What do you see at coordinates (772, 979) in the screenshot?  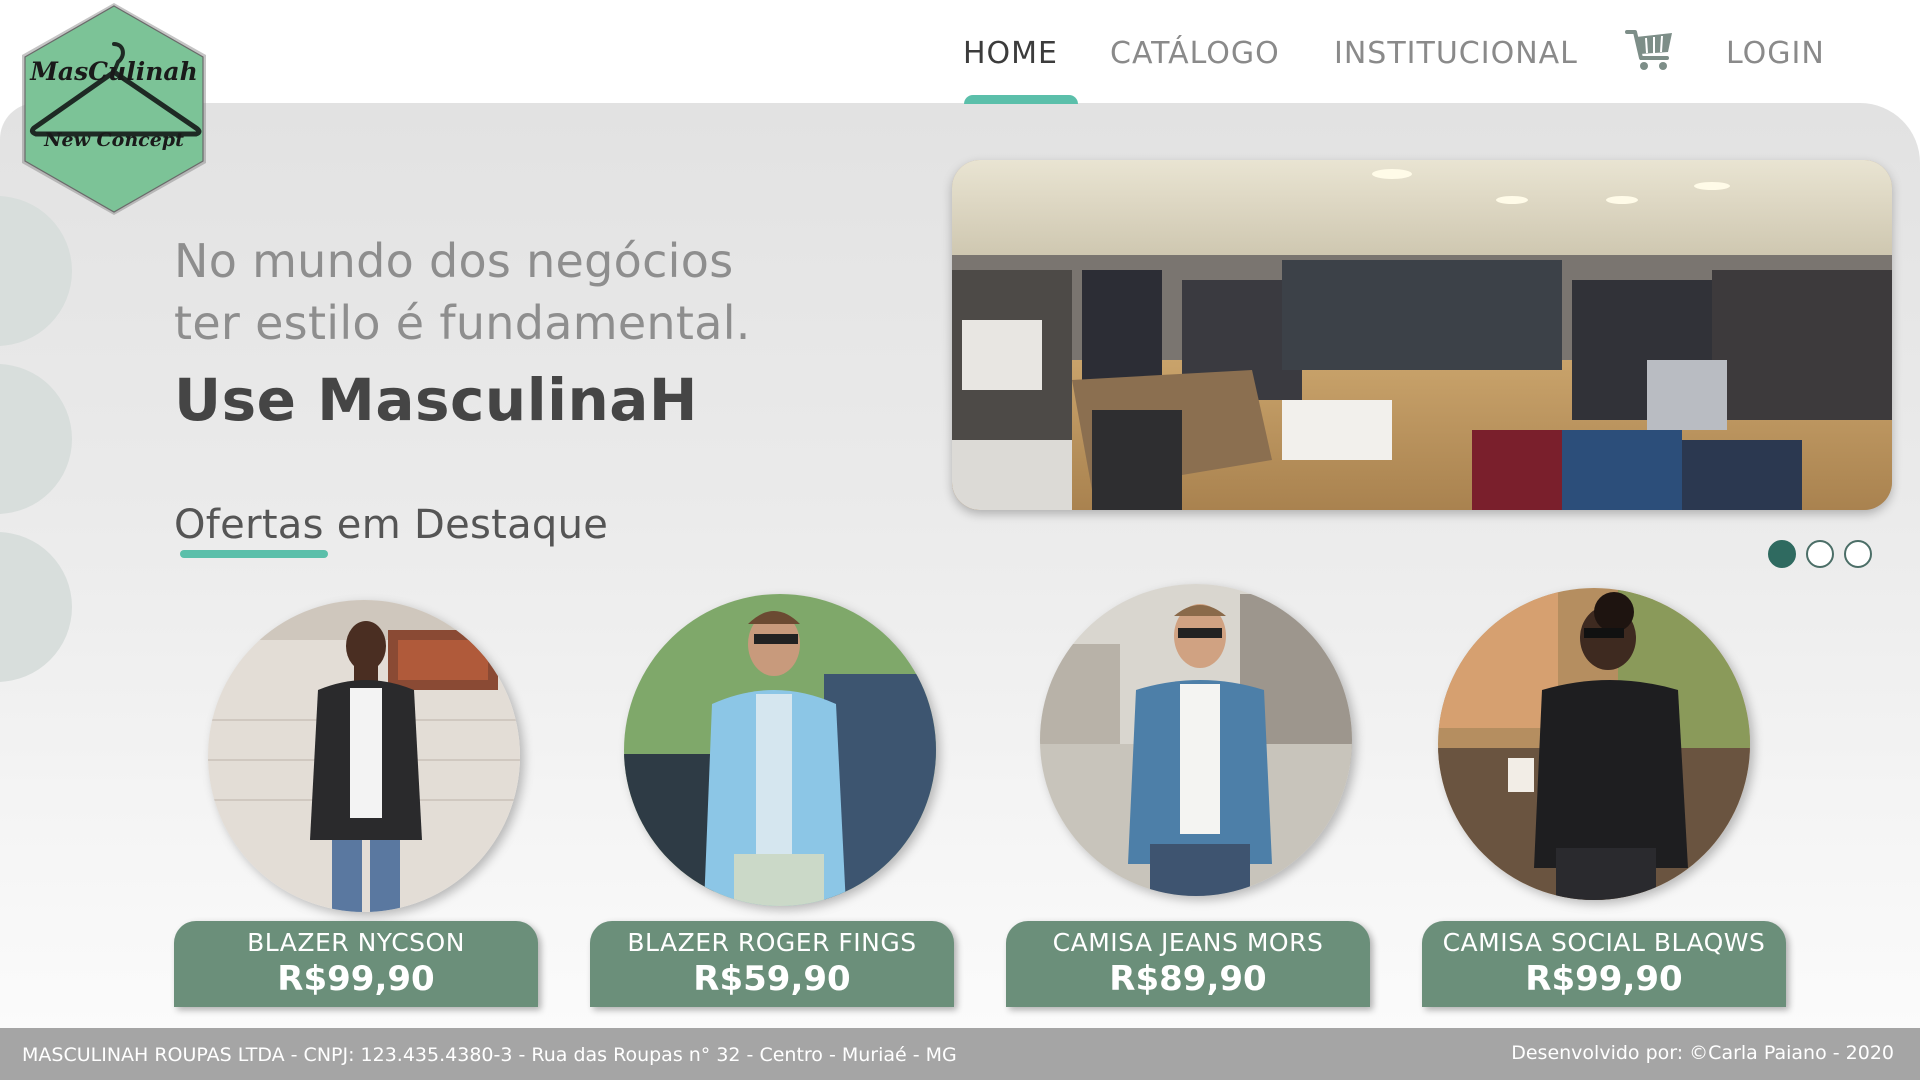 I see `product-price: R$59,90` at bounding box center [772, 979].